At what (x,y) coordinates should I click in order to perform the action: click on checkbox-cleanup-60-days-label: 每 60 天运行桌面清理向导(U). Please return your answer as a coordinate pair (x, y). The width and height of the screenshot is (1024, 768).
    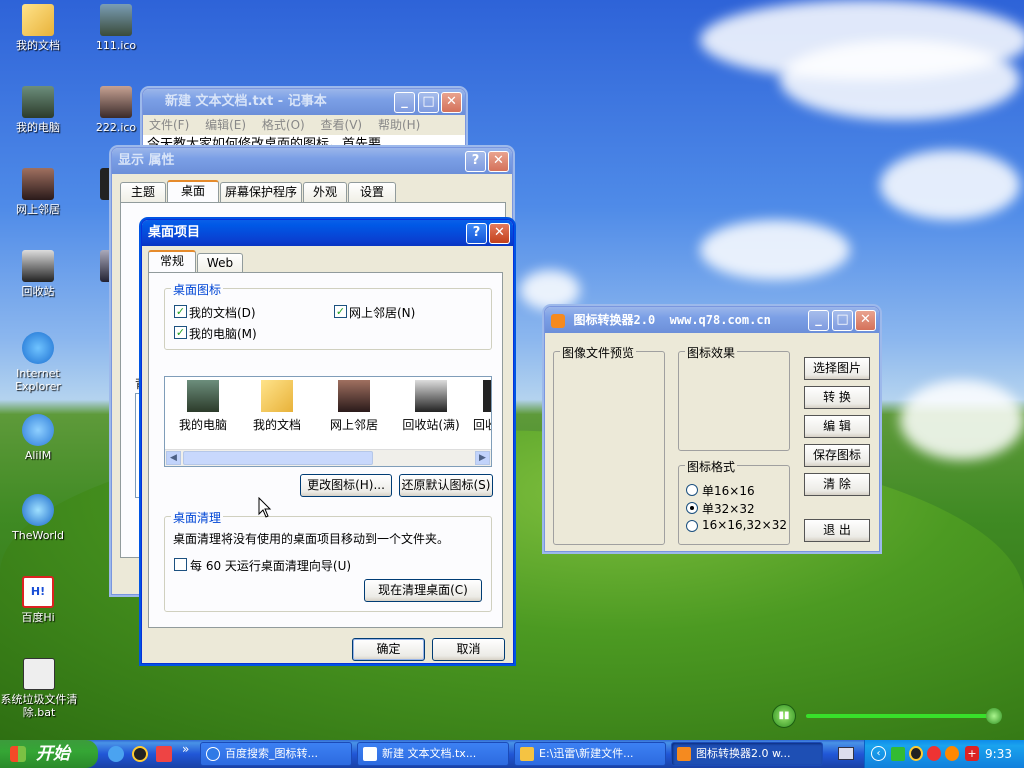
    Looking at the image, I should click on (270, 565).